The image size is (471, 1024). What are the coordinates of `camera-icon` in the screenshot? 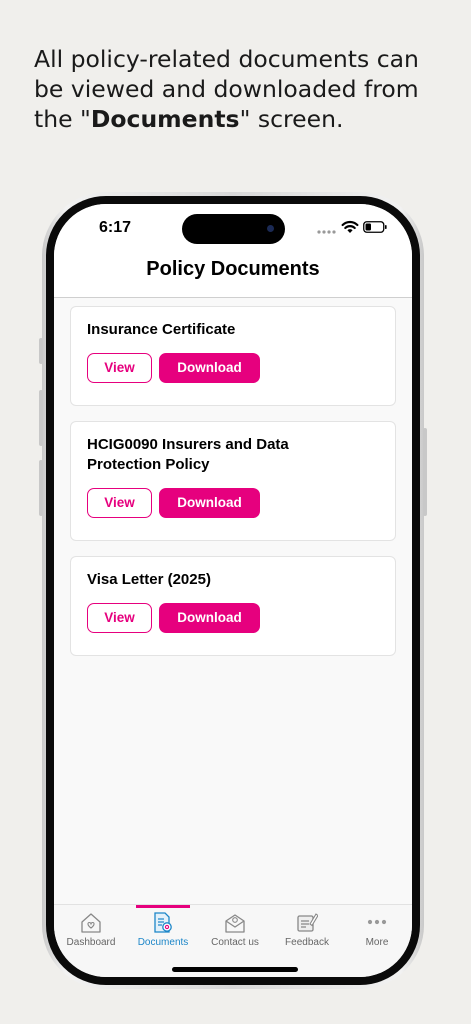 It's located at (270, 228).